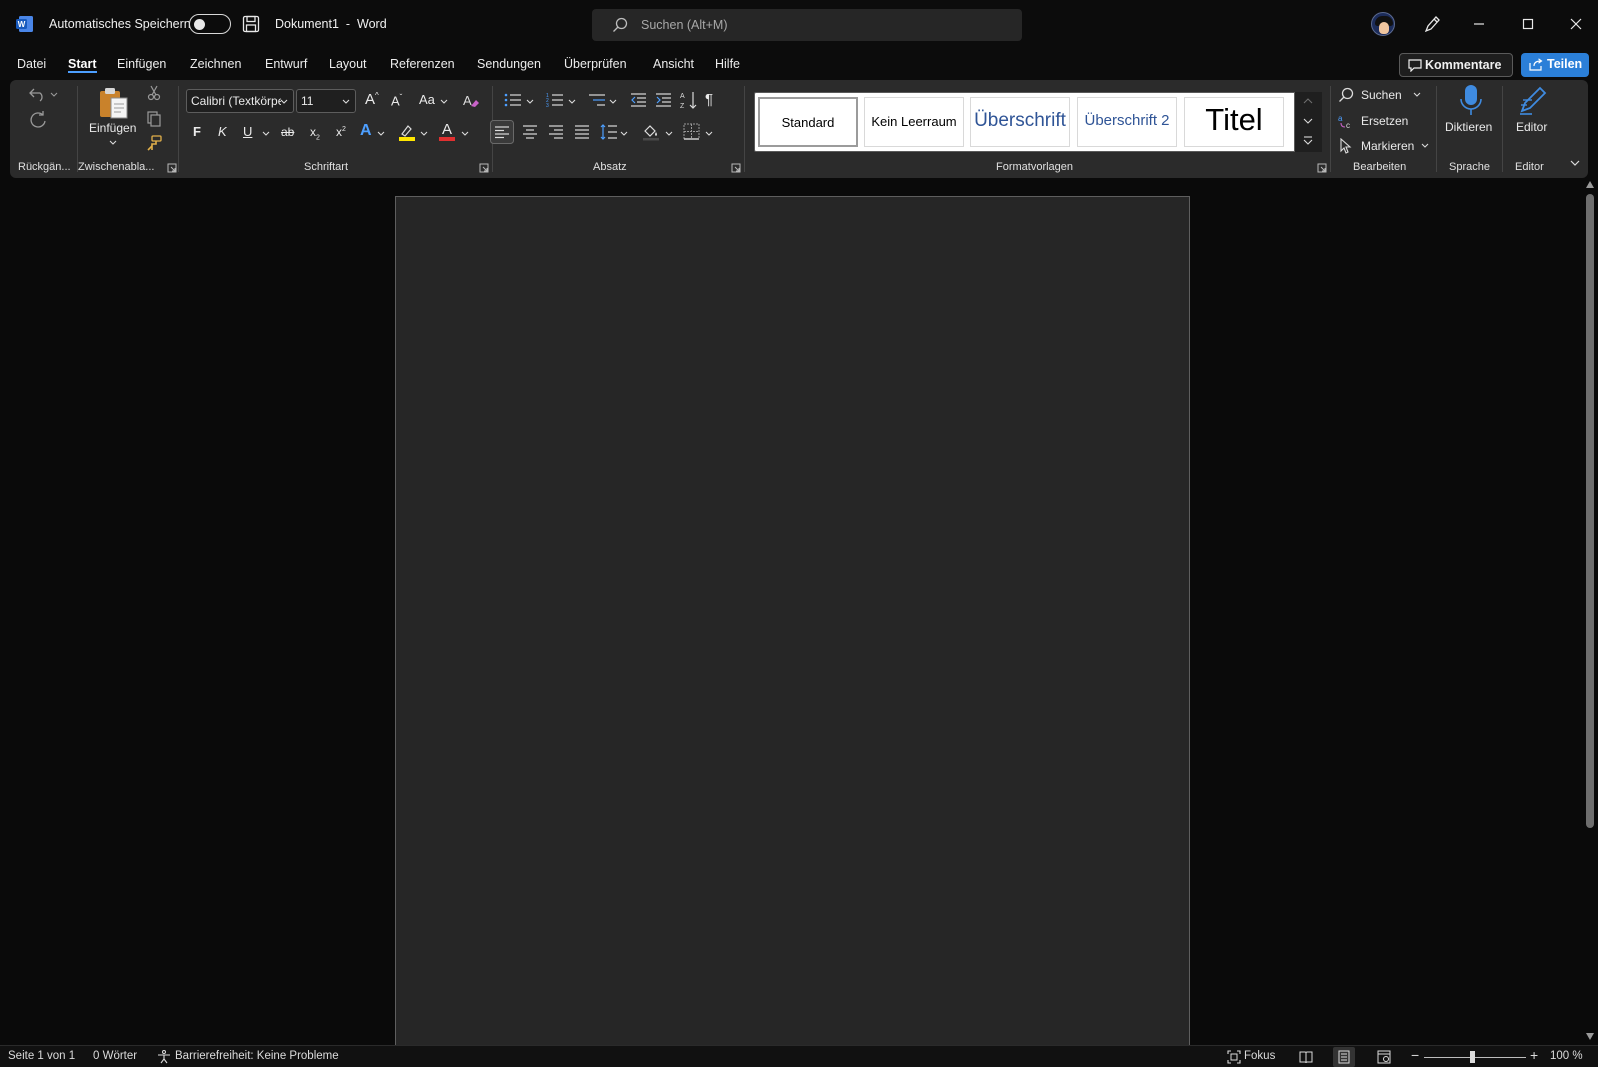  What do you see at coordinates (341, 132) in the screenshot?
I see `superscript-button: x2` at bounding box center [341, 132].